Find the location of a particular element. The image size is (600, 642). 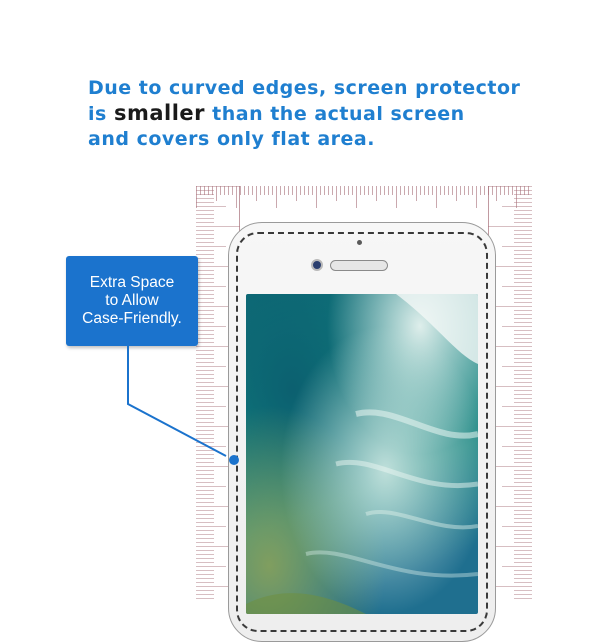

headline-emphasis: smaller is located at coordinates (159, 113).